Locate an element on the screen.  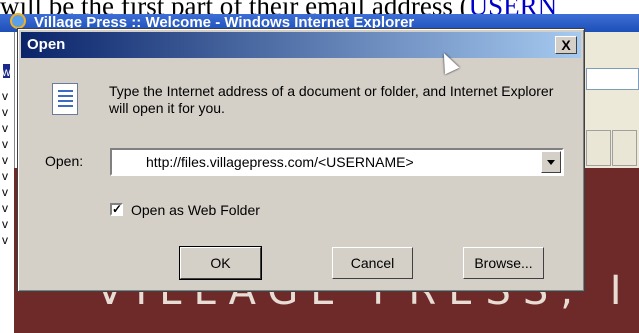
document-icon is located at coordinates (65, 99).